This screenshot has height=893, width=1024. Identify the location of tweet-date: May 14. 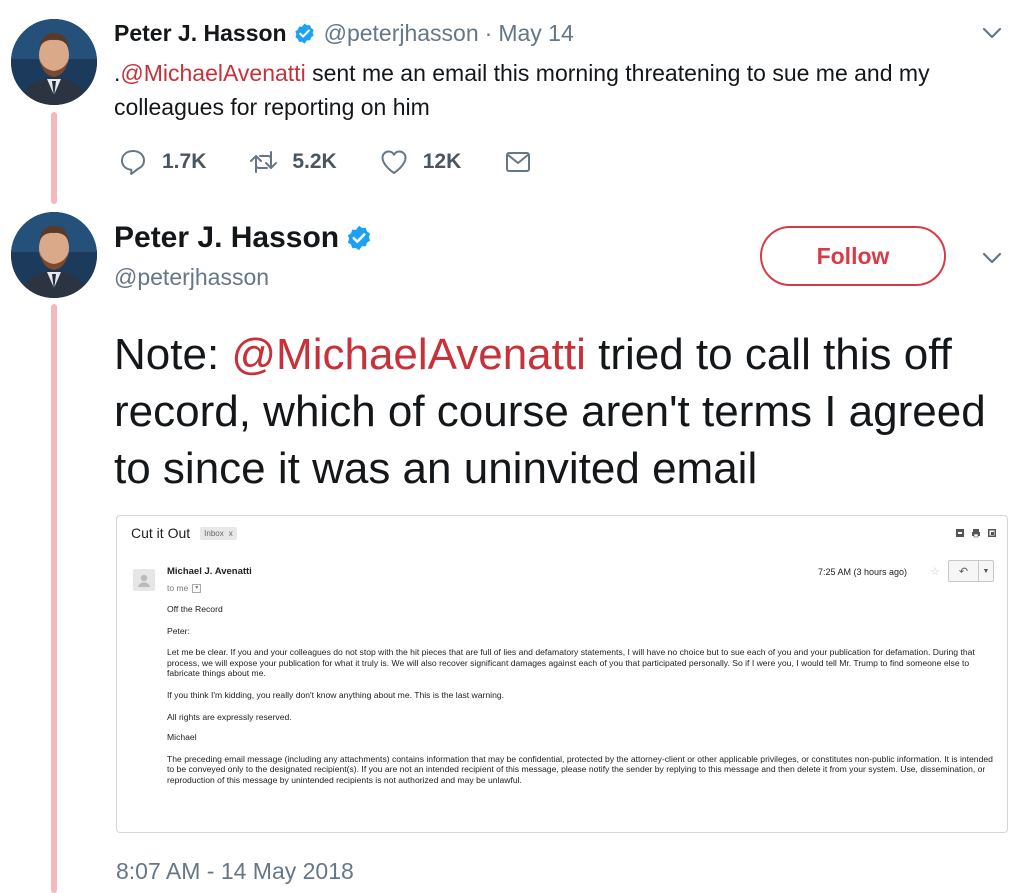
(535, 33).